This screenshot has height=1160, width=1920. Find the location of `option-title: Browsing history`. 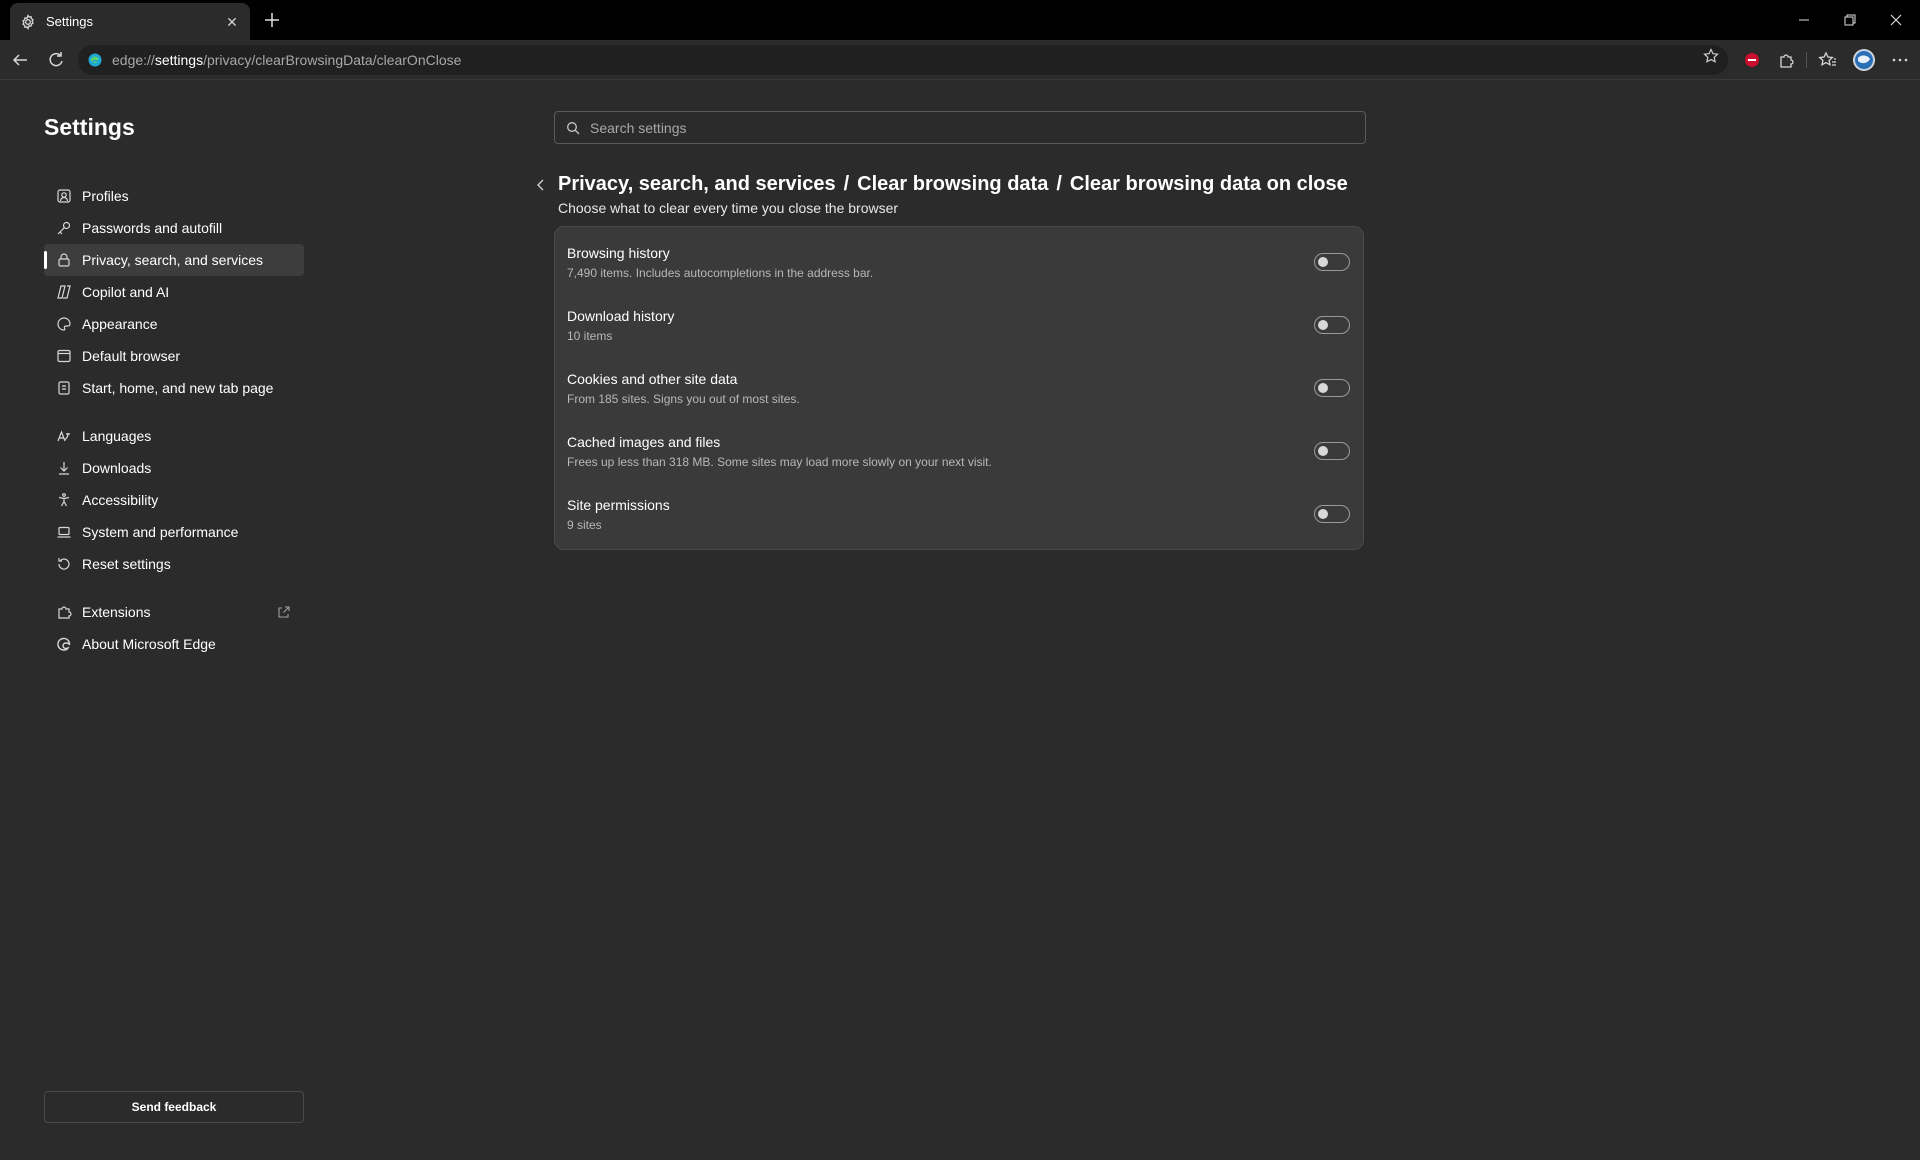

option-title: Browsing history is located at coordinates (618, 253).